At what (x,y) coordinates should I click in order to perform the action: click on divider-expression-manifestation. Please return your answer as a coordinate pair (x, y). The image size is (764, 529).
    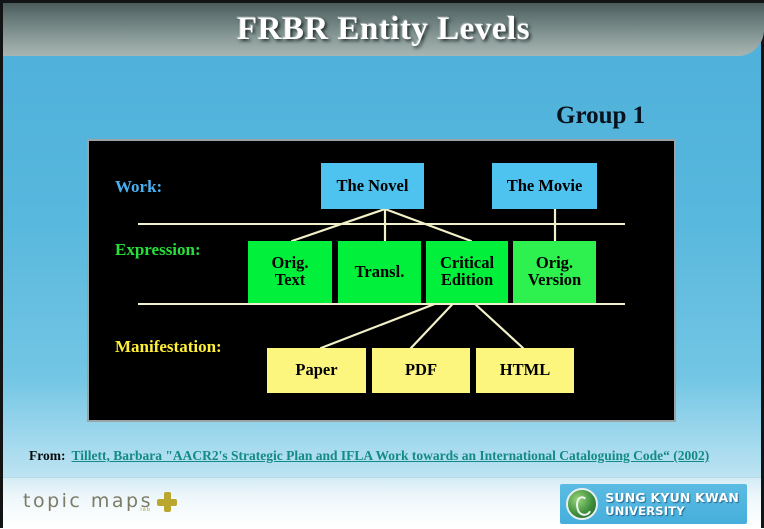
    Looking at the image, I should click on (381, 304).